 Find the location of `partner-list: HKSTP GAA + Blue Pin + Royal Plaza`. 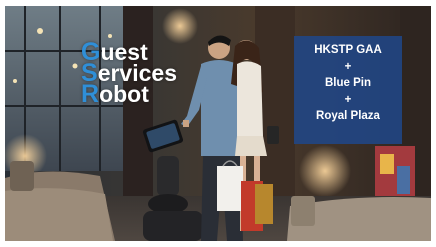

partner-list: HKSTP GAA + Blue Pin + Royal Plaza is located at coordinates (348, 83).